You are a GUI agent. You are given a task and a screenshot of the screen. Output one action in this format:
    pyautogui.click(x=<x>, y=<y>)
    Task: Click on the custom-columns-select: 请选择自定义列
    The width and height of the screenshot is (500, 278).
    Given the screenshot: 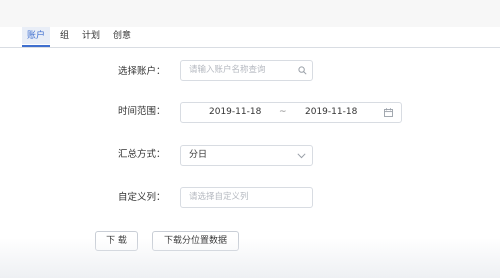 What is the action you would take?
    pyautogui.click(x=246, y=197)
    